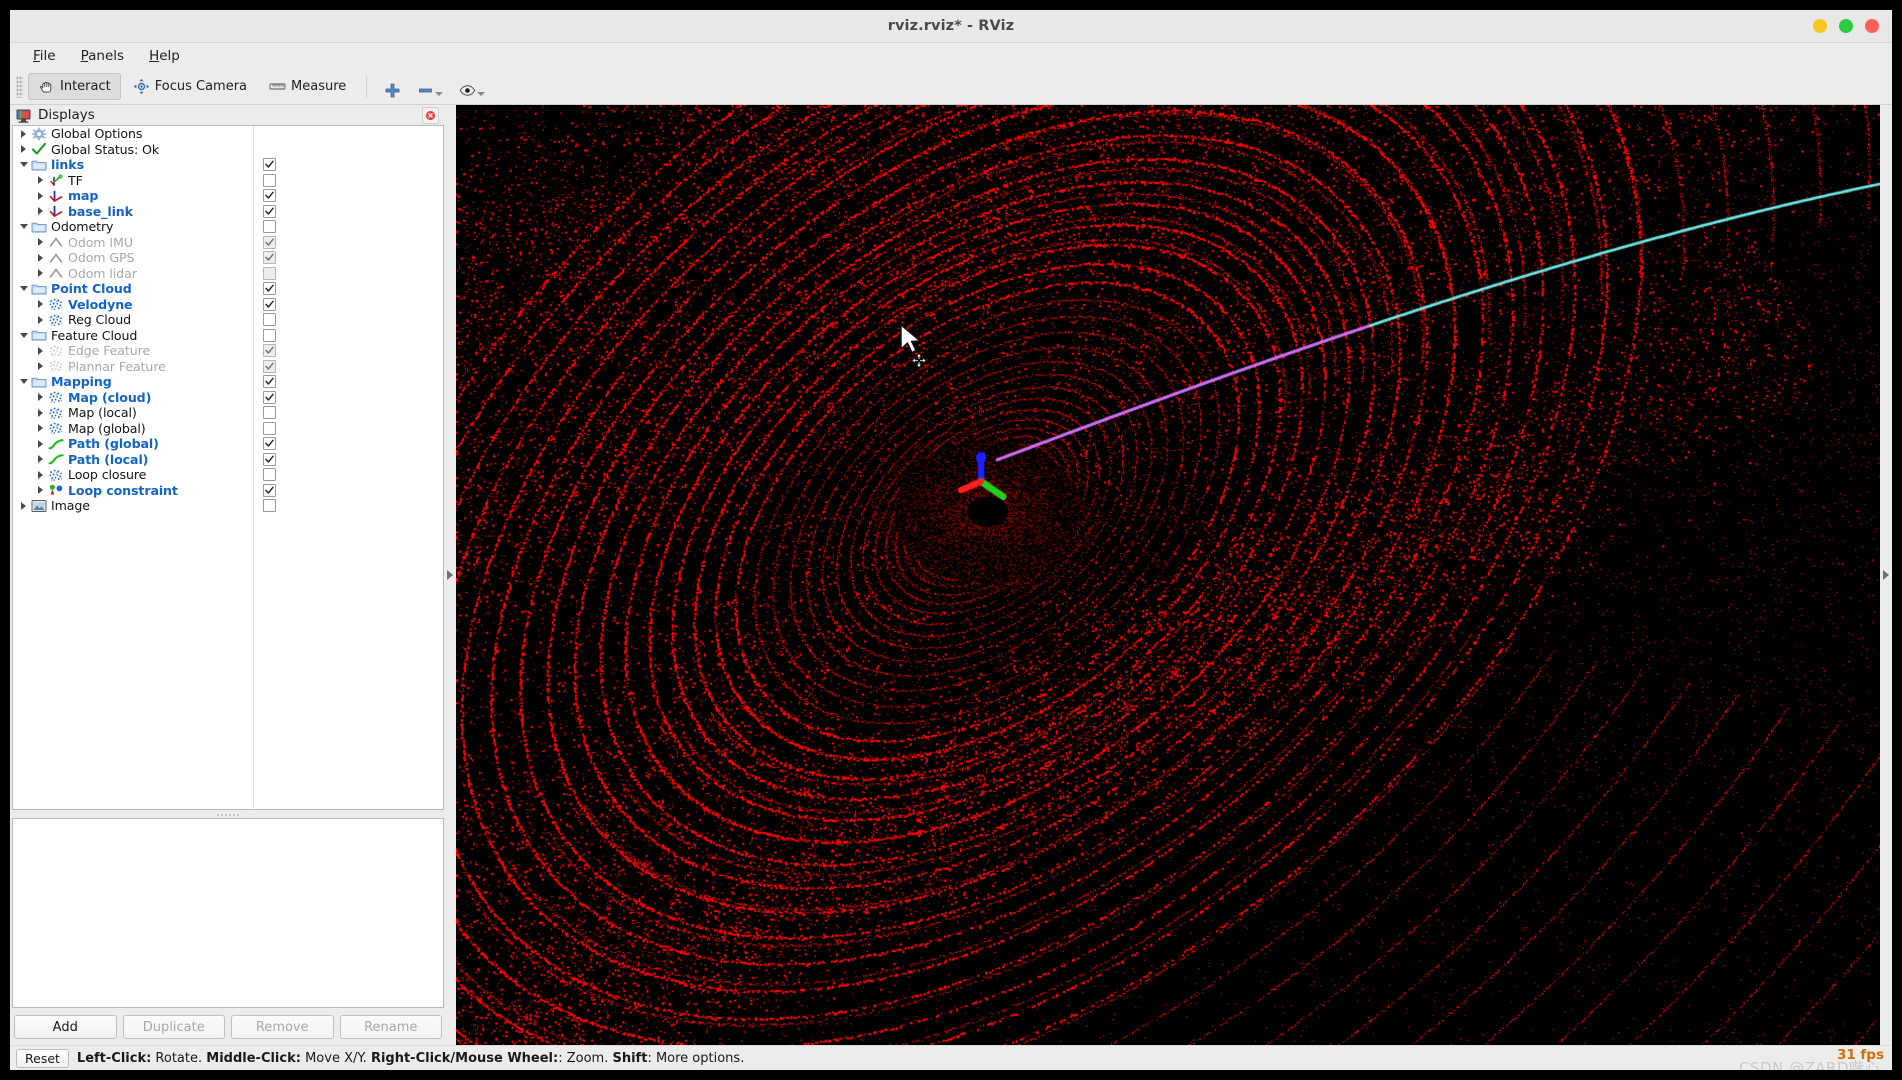  What do you see at coordinates (164, 56) in the screenshot?
I see `menu-help: Help` at bounding box center [164, 56].